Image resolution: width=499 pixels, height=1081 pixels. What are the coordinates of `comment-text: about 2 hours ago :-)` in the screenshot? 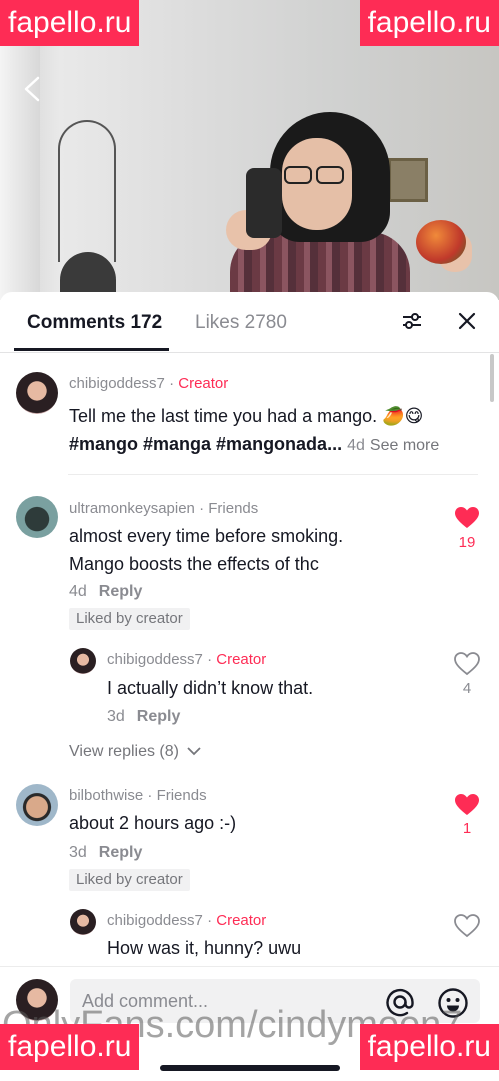 It's located at (153, 823).